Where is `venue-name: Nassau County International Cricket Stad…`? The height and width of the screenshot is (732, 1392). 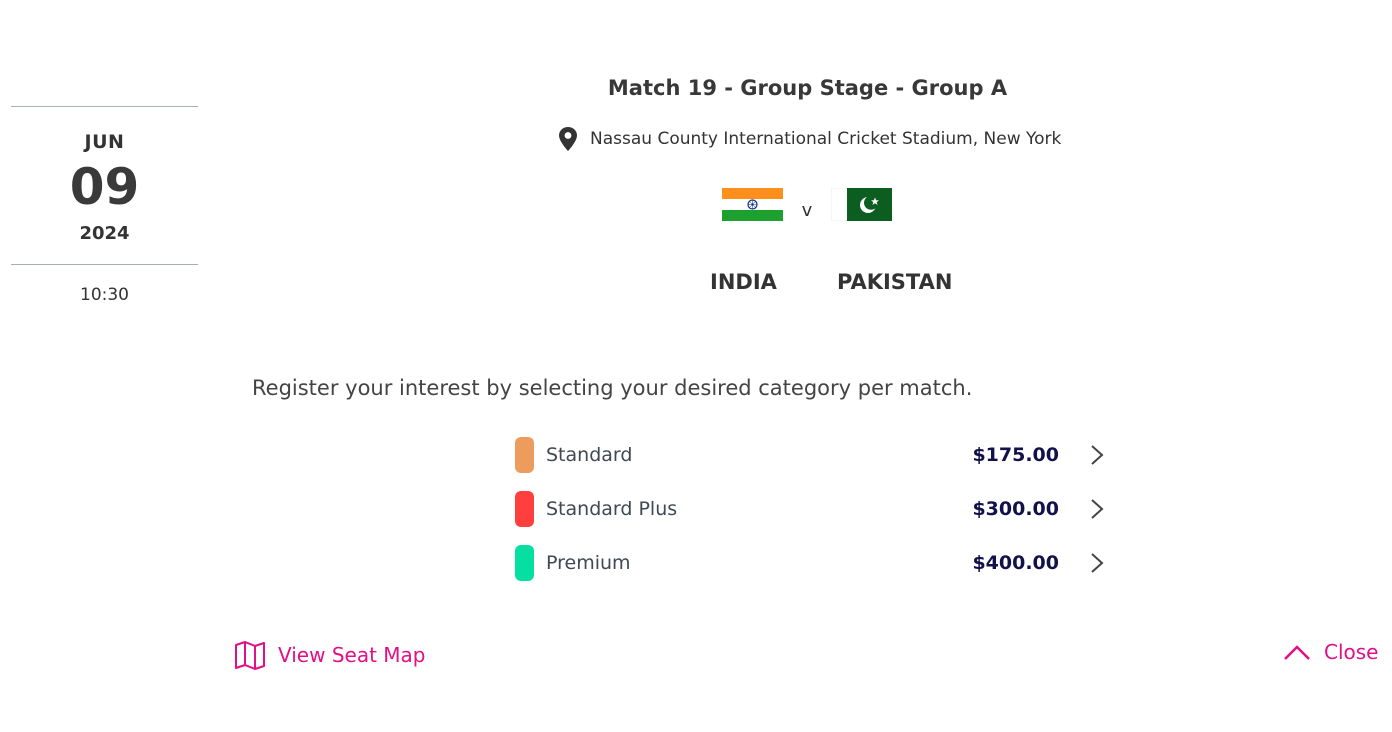
venue-name: Nassau County International Cricket Stad… is located at coordinates (826, 139).